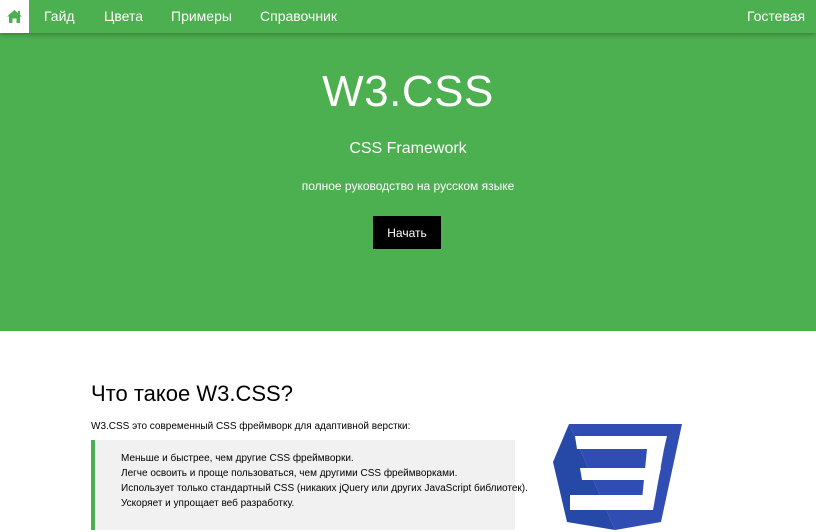 The width and height of the screenshot is (816, 532). I want to click on top-navbar: Гайд Цвета Примеры Справочник Гостевая, so click(408, 16).